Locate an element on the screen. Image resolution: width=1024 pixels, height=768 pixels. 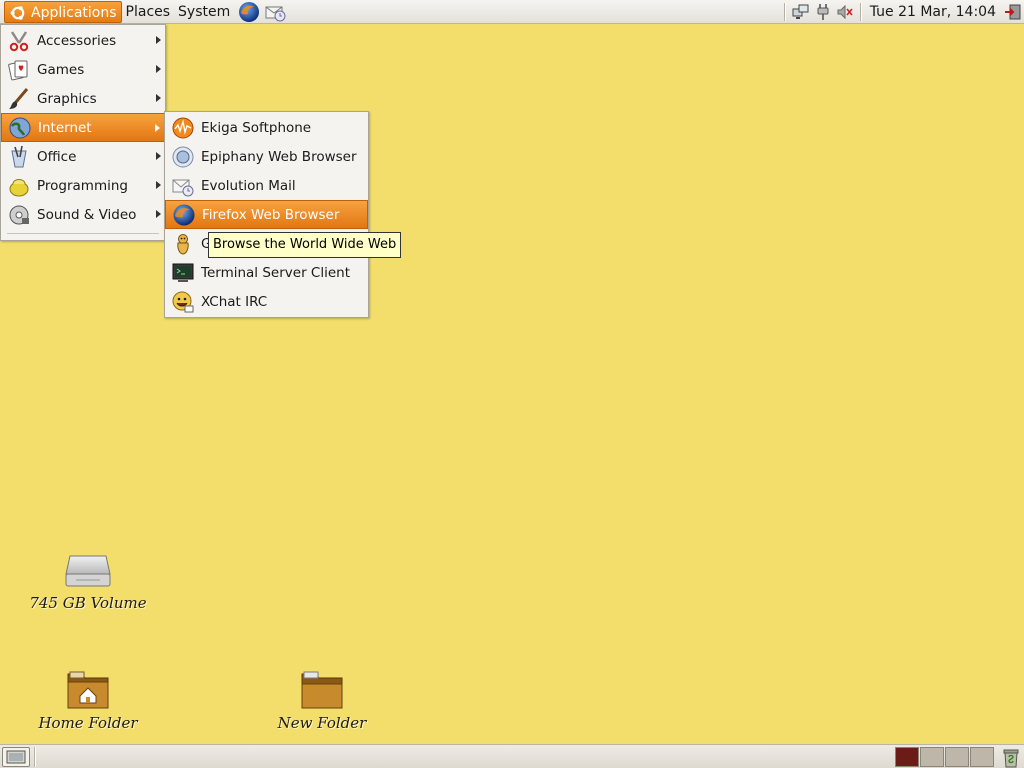
workspace-switcher is located at coordinates (945, 757).